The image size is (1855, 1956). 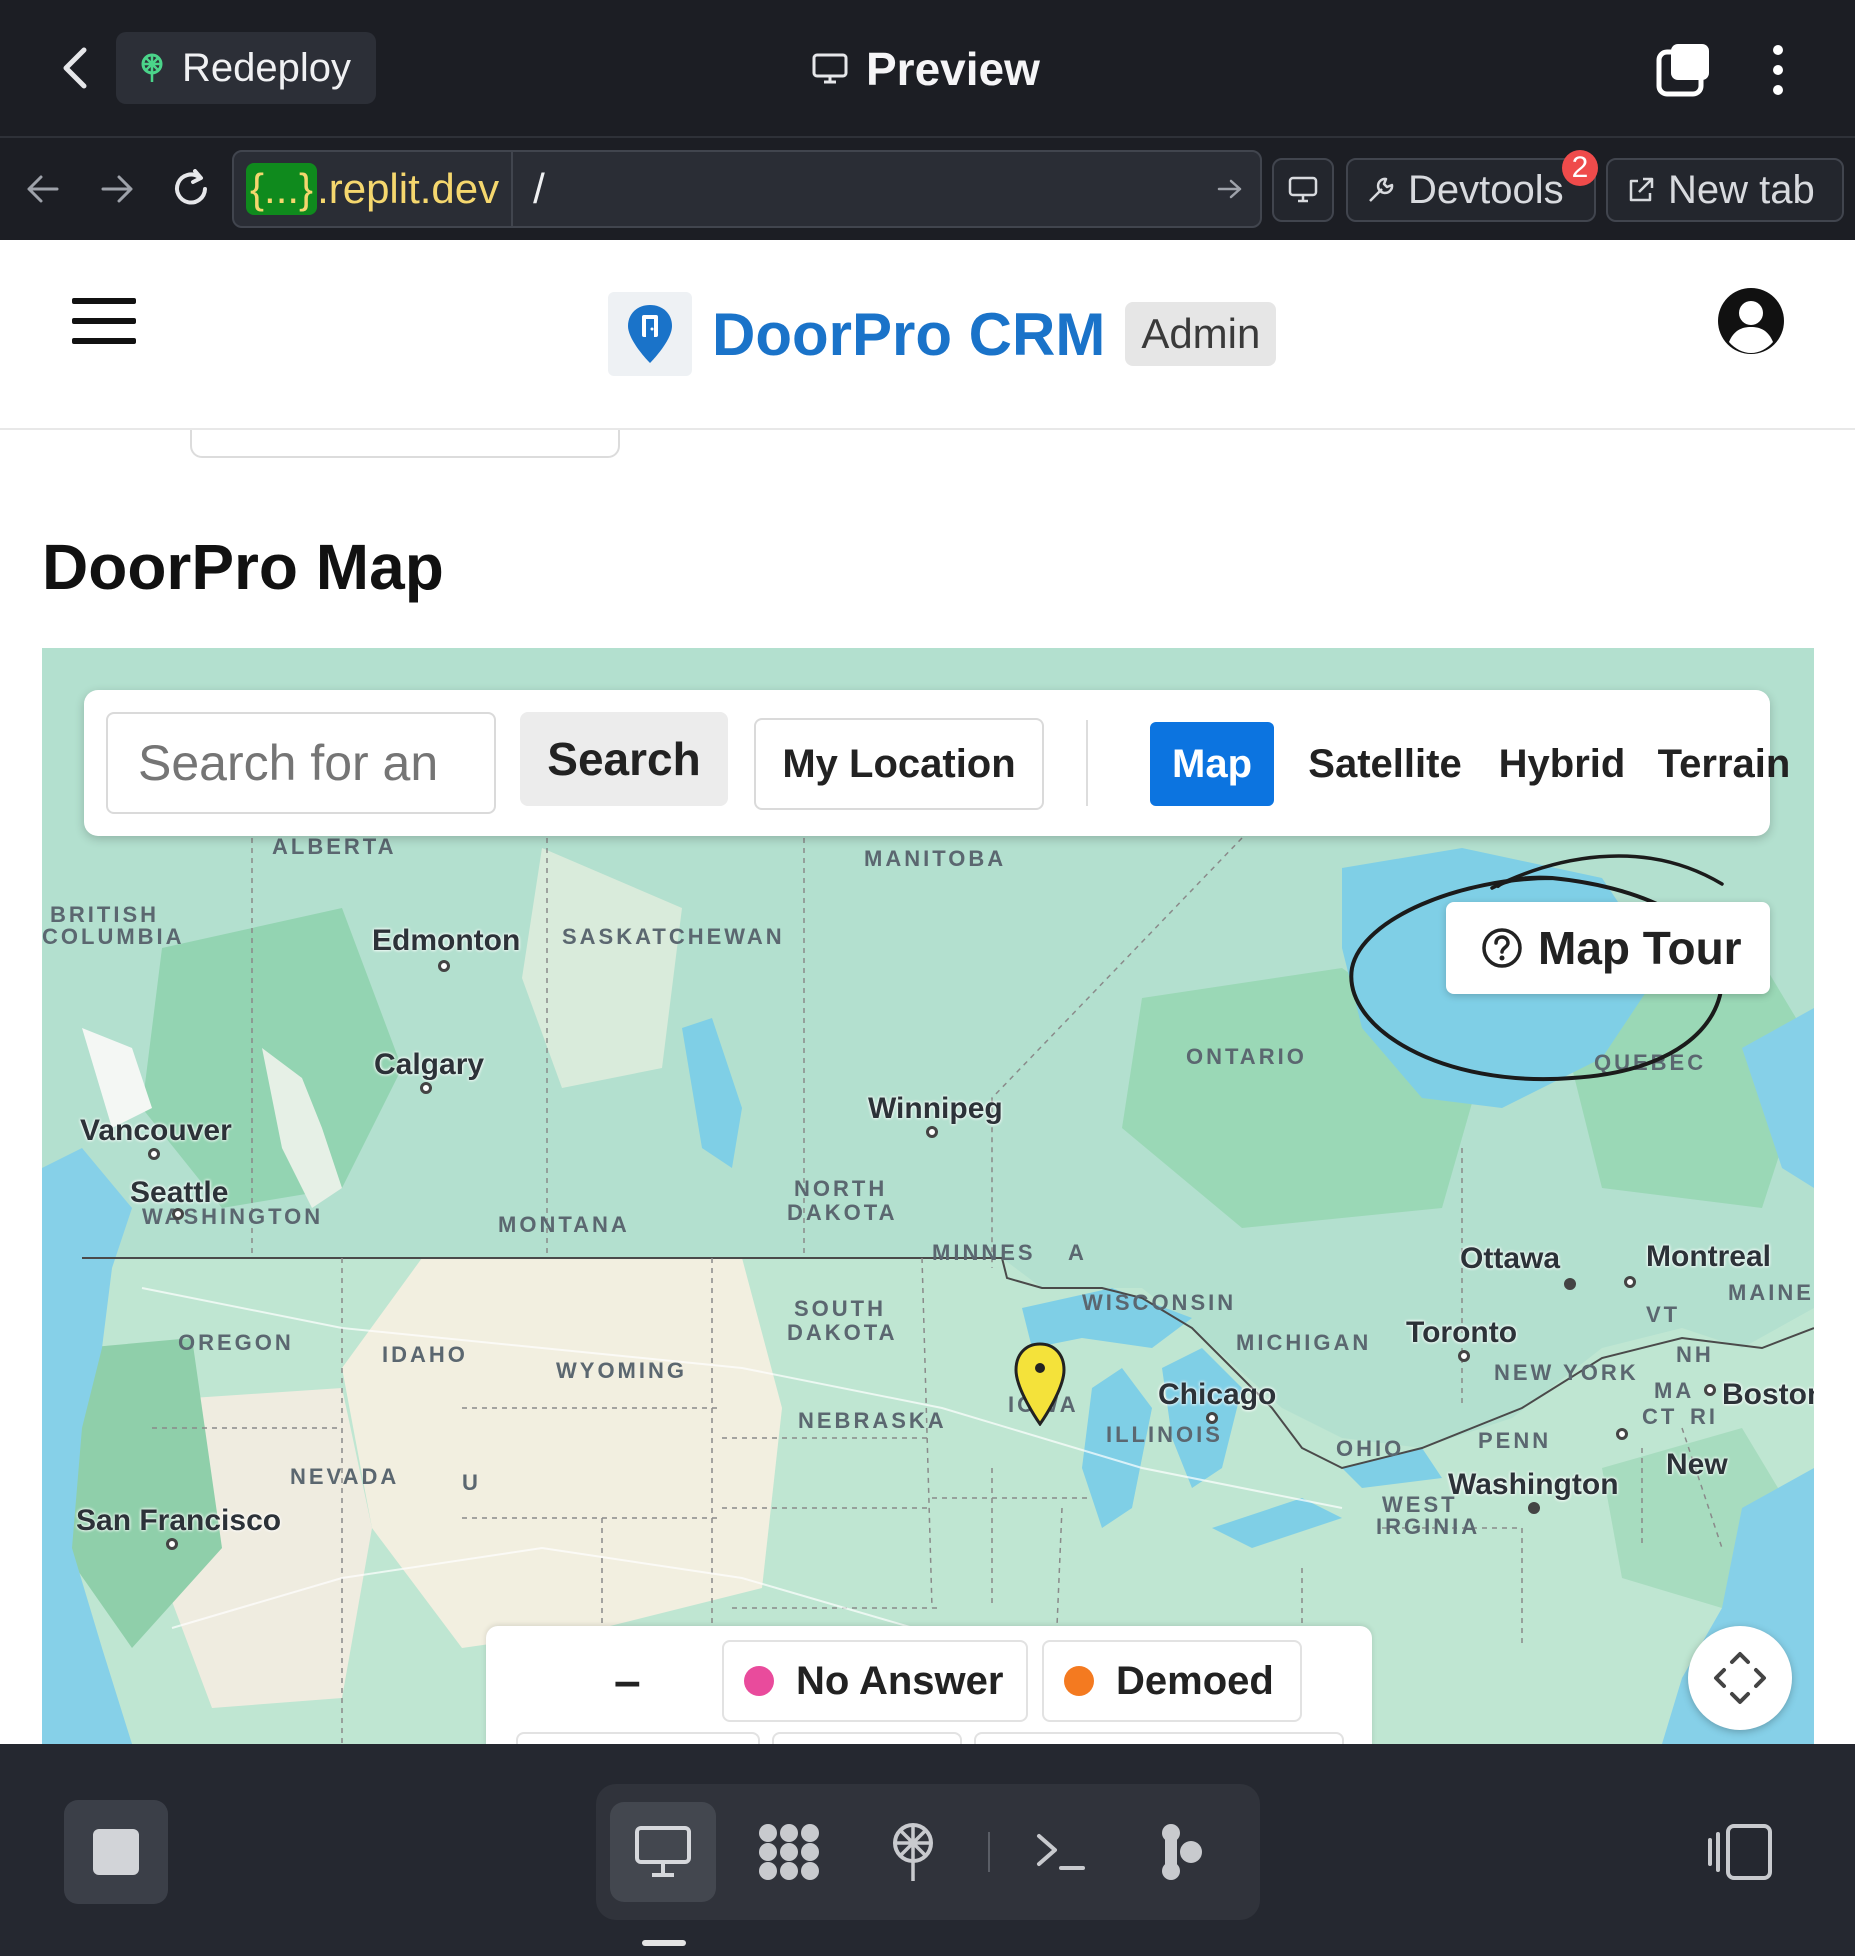 I want to click on more-options-button, so click(x=1778, y=70).